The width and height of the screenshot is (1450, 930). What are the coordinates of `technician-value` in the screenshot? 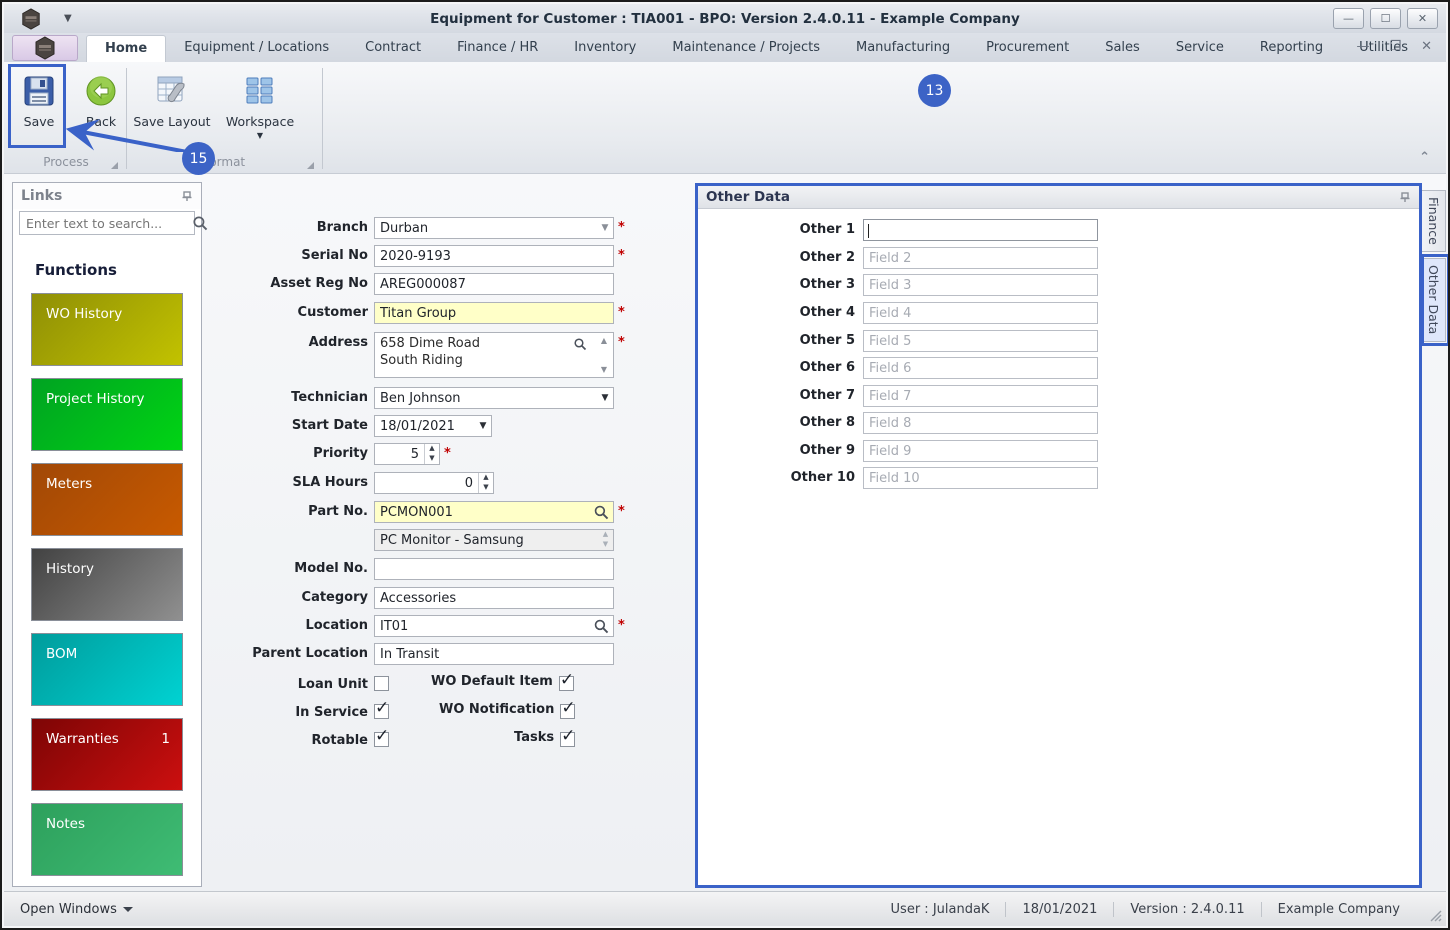 It's located at (486, 398).